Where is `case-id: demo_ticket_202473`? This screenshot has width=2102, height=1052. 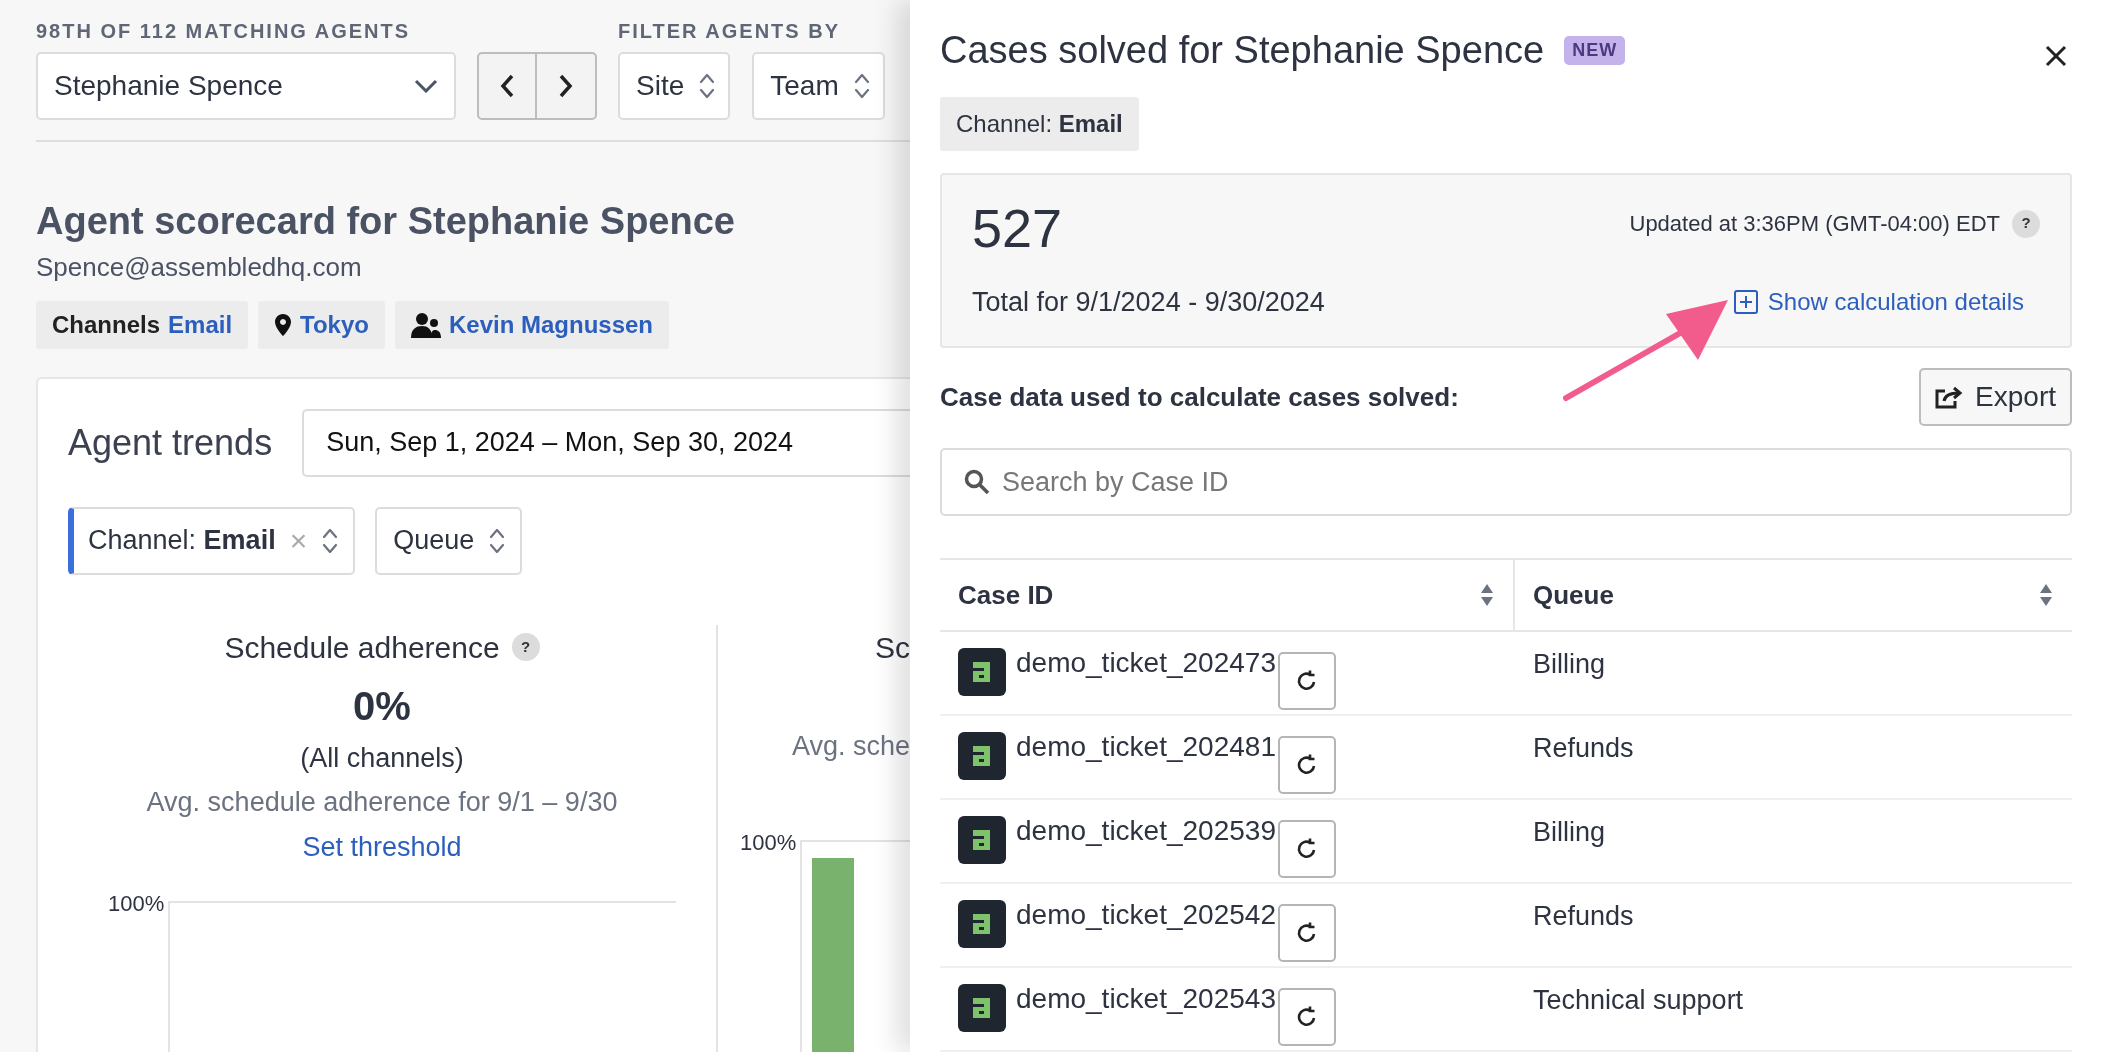
case-id: demo_ticket_202473 is located at coordinates (1146, 663).